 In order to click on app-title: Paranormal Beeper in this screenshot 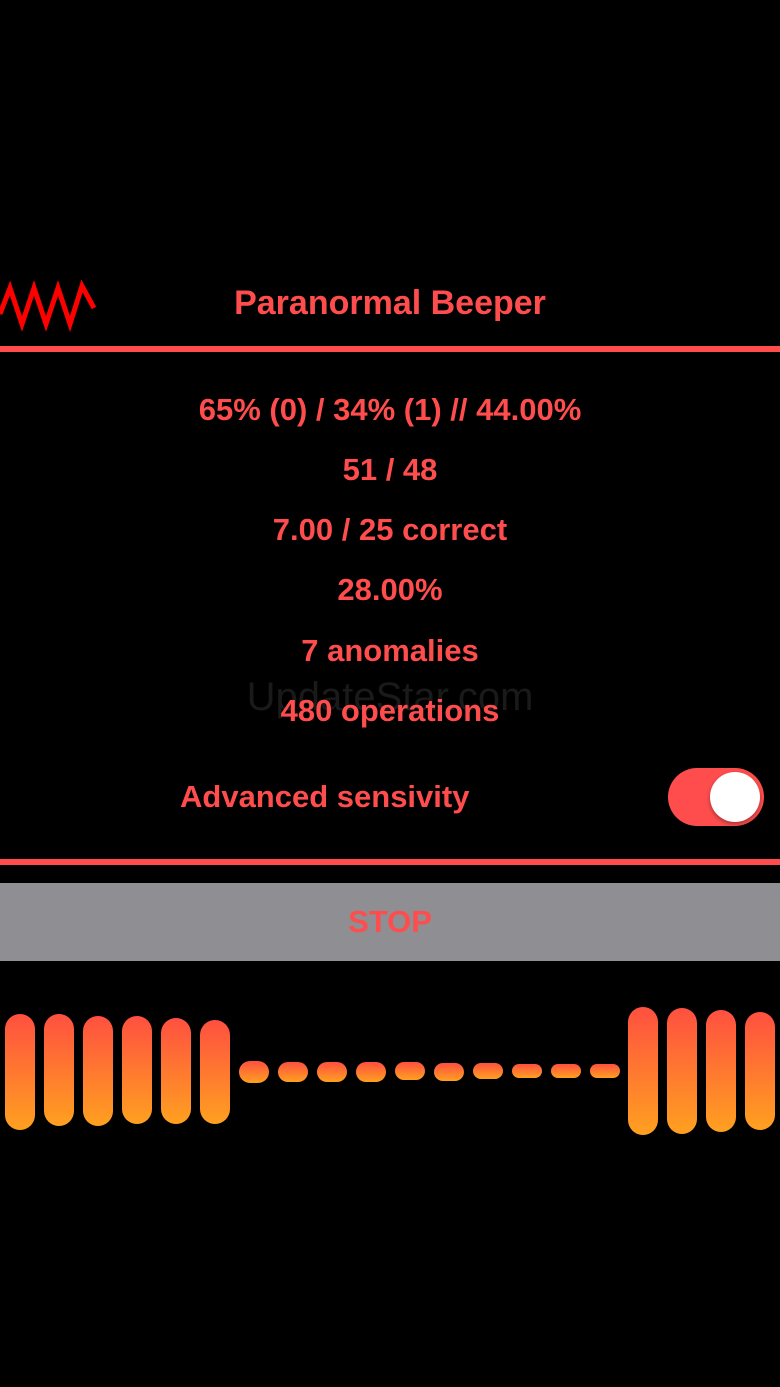, I will do `click(390, 303)`.